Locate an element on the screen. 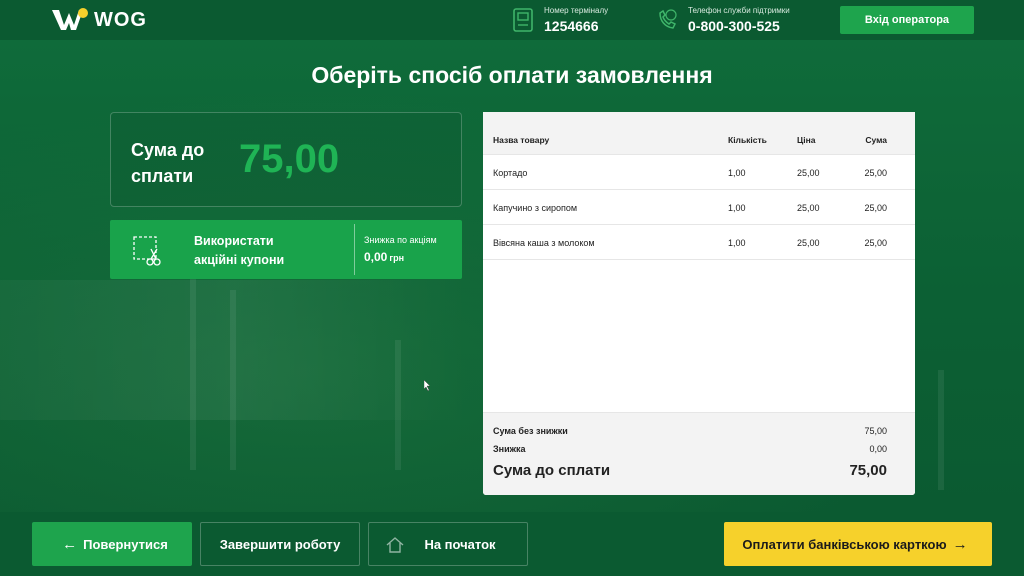 The width and height of the screenshot is (1024, 576). phone-icon is located at coordinates (668, 19).